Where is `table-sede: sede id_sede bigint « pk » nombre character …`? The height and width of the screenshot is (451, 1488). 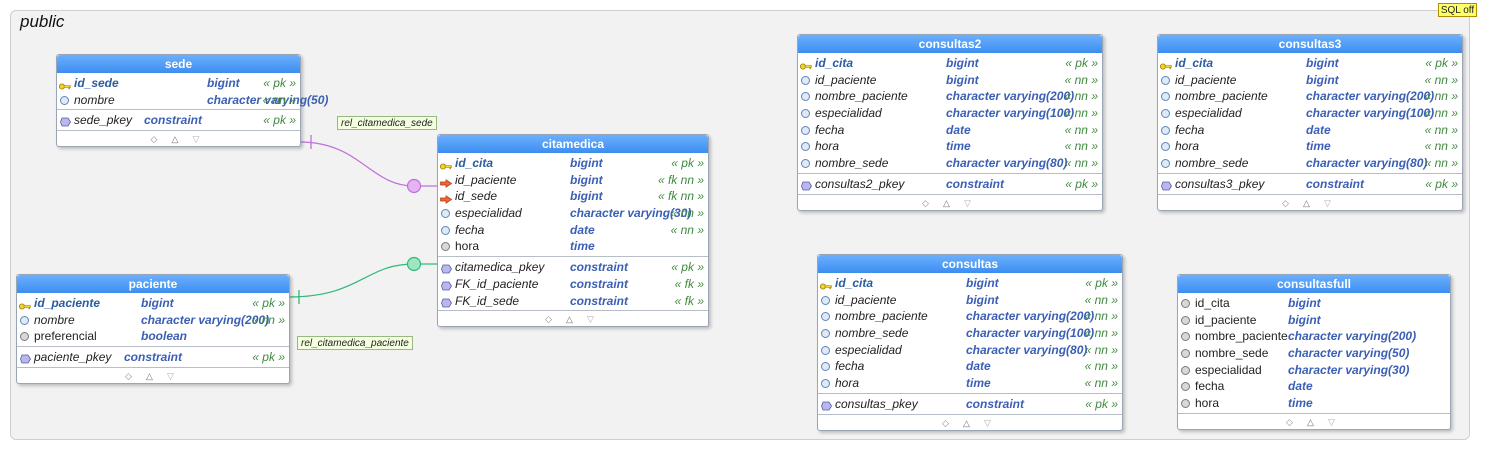 table-sede: sede id_sede bigint « pk » nombre character … is located at coordinates (192, 101).